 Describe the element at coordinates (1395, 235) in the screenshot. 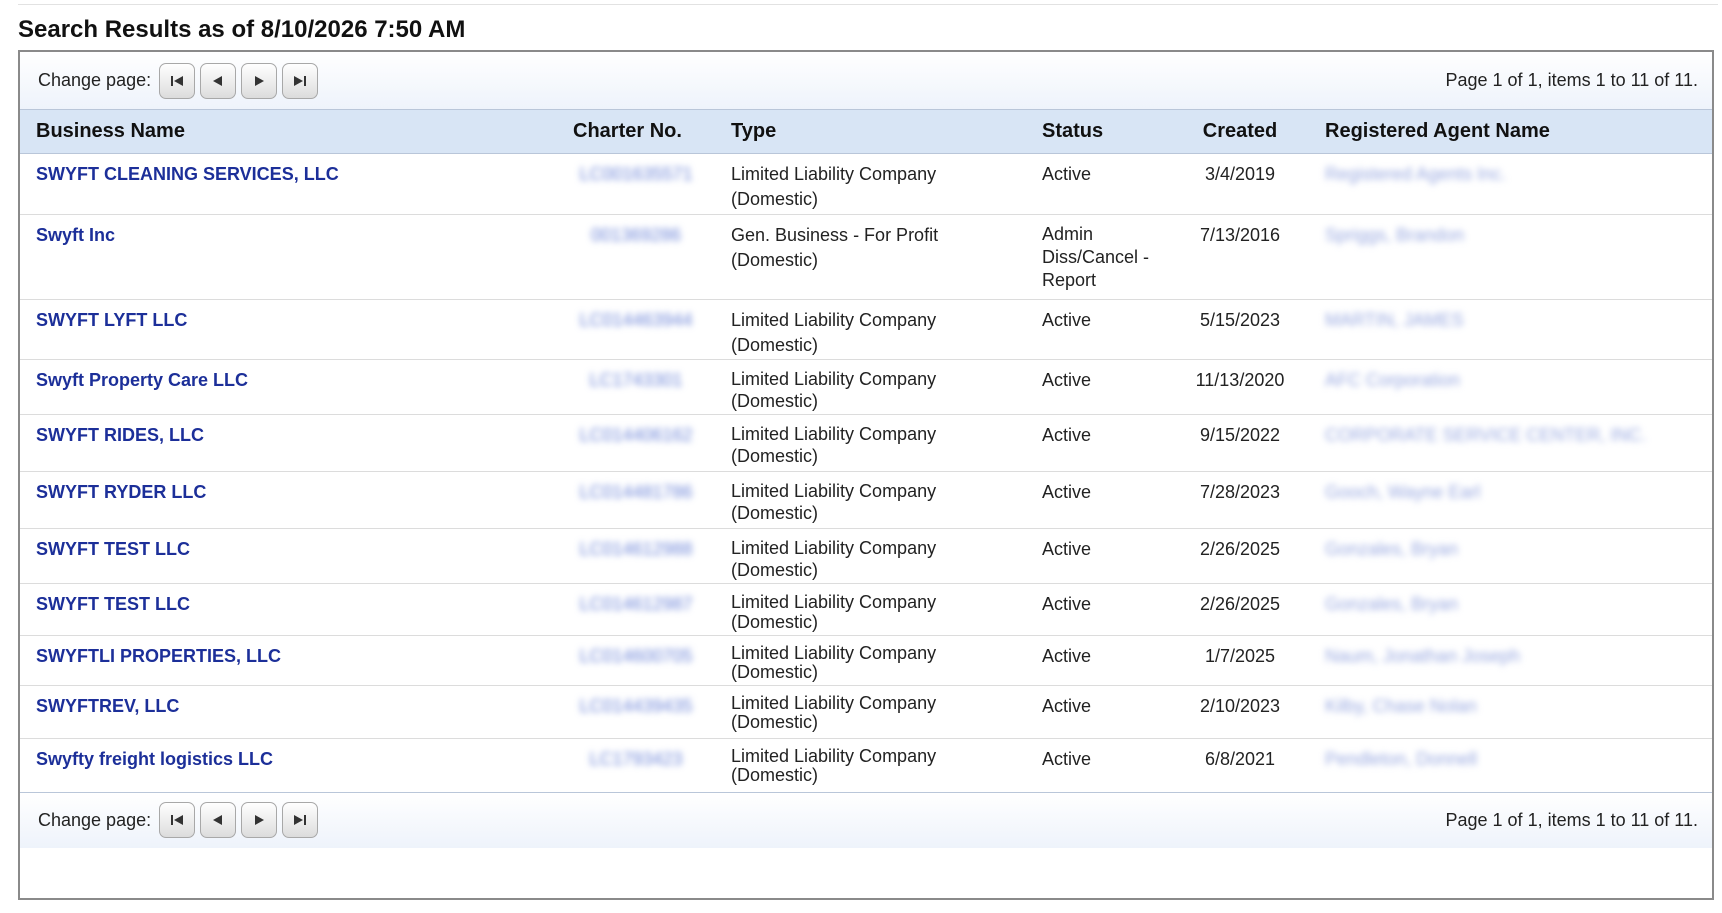

I see `registered-agent-name: Spriggs, Brandon` at that location.